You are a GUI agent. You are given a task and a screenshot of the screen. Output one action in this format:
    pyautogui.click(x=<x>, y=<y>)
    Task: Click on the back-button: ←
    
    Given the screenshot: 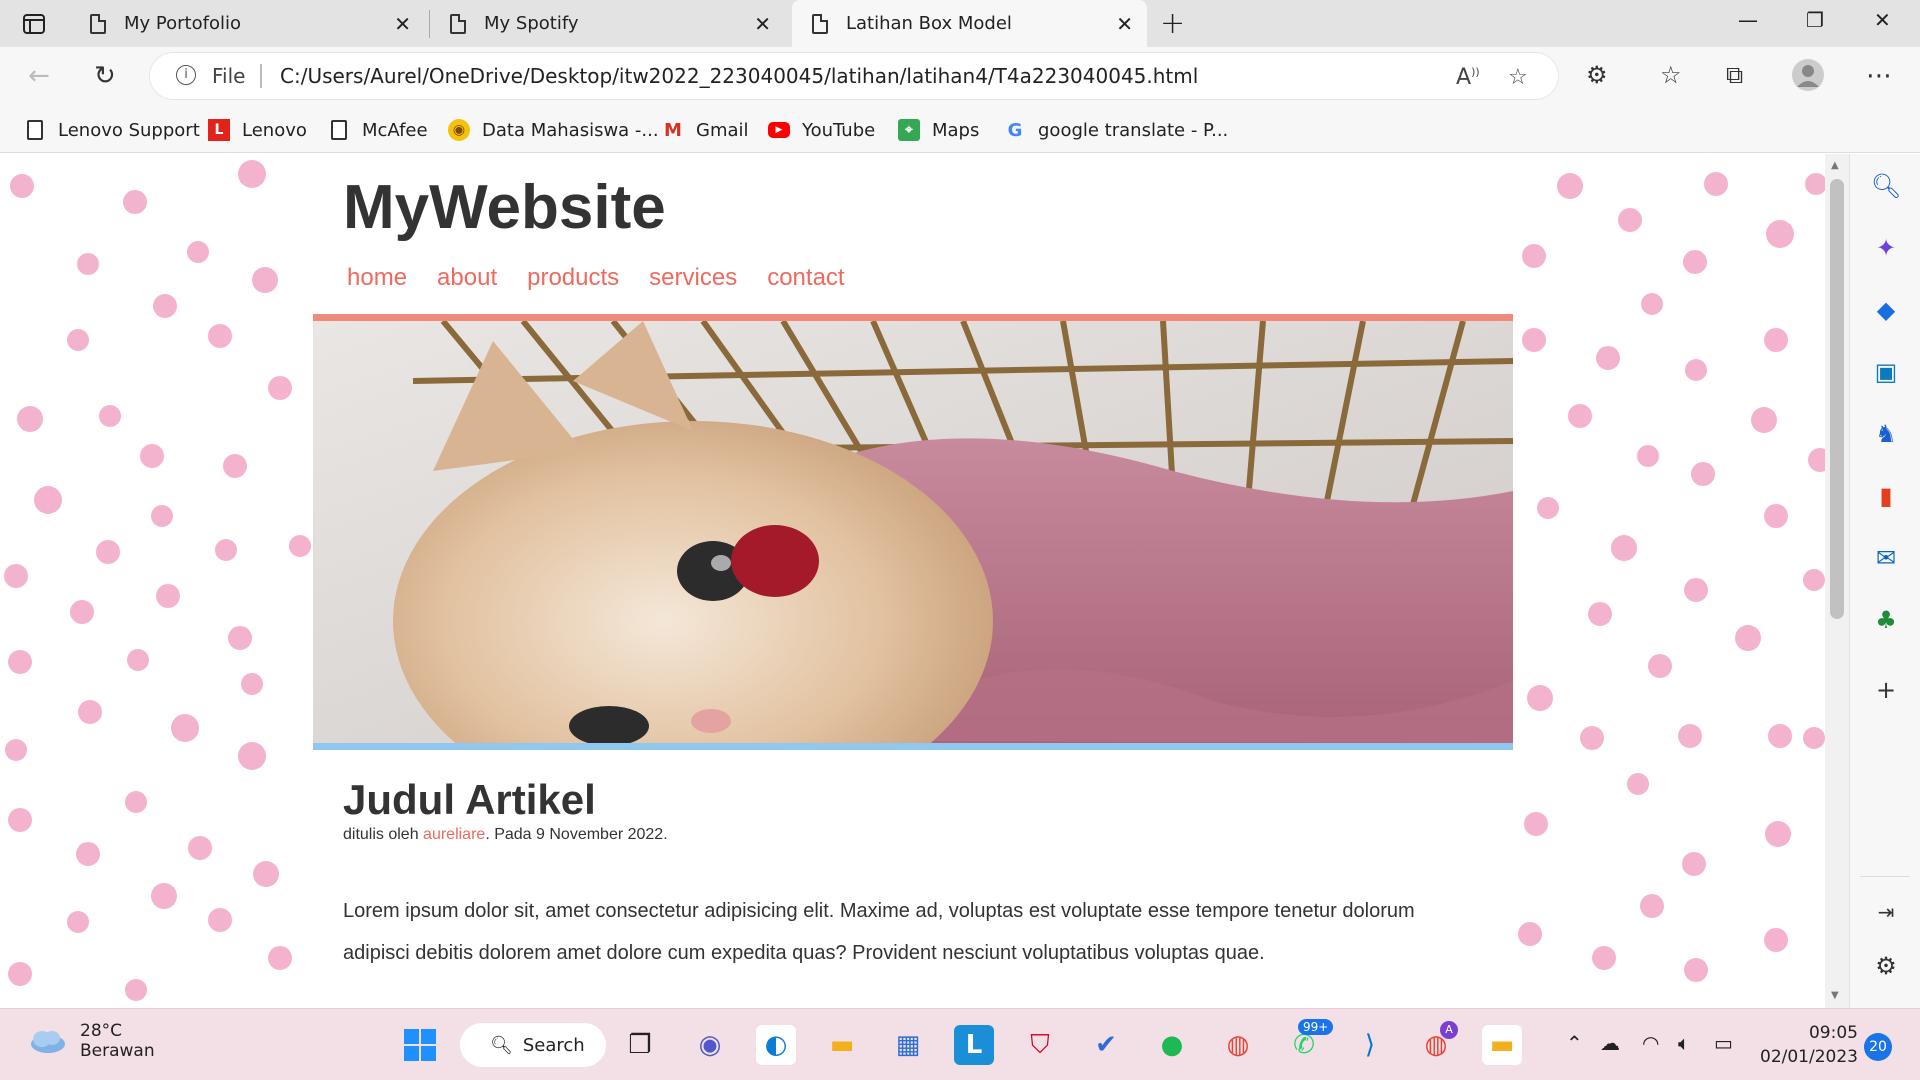 What is the action you would take?
    pyautogui.click(x=39, y=76)
    